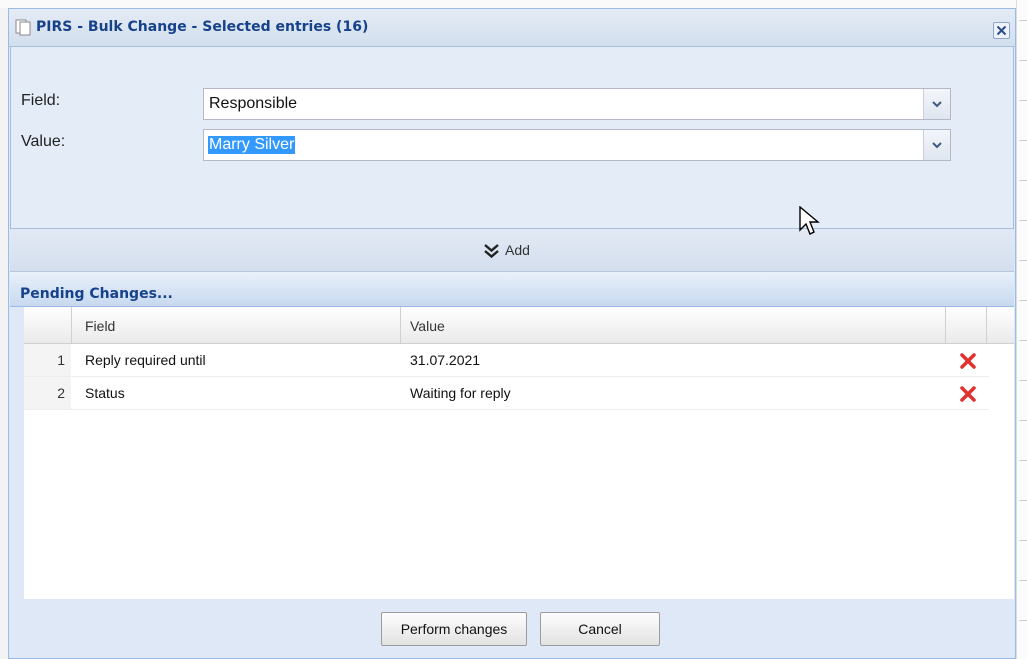  I want to click on background-window-right, so click(1021, 329).